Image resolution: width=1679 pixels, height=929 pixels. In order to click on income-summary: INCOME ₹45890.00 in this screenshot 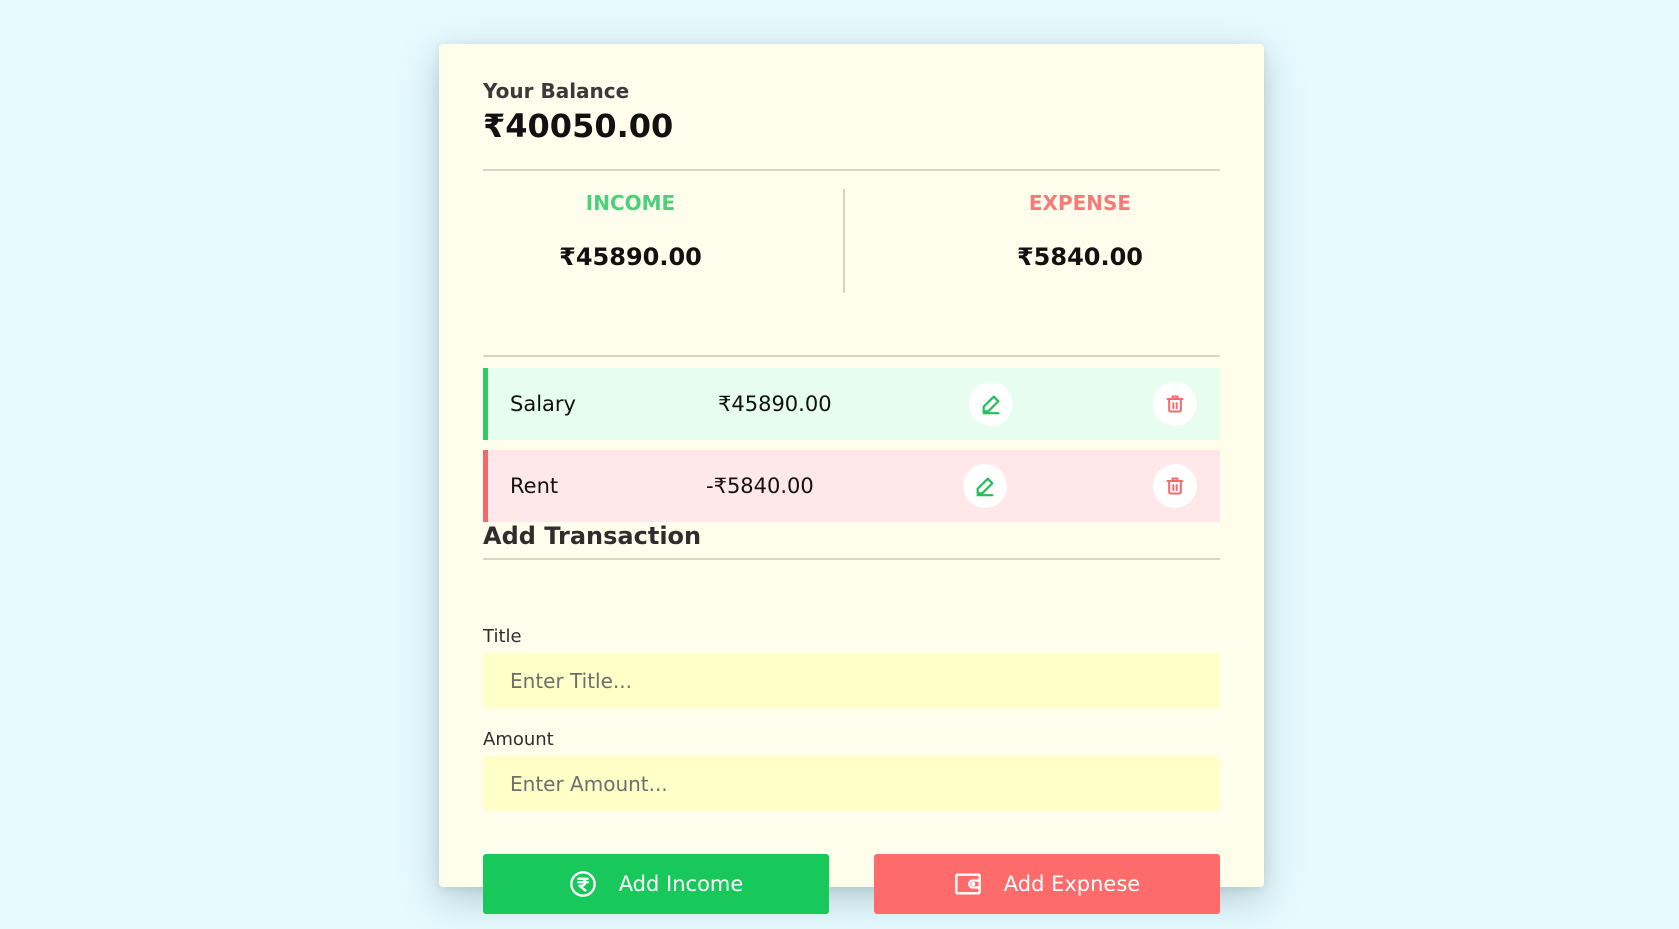, I will do `click(630, 221)`.